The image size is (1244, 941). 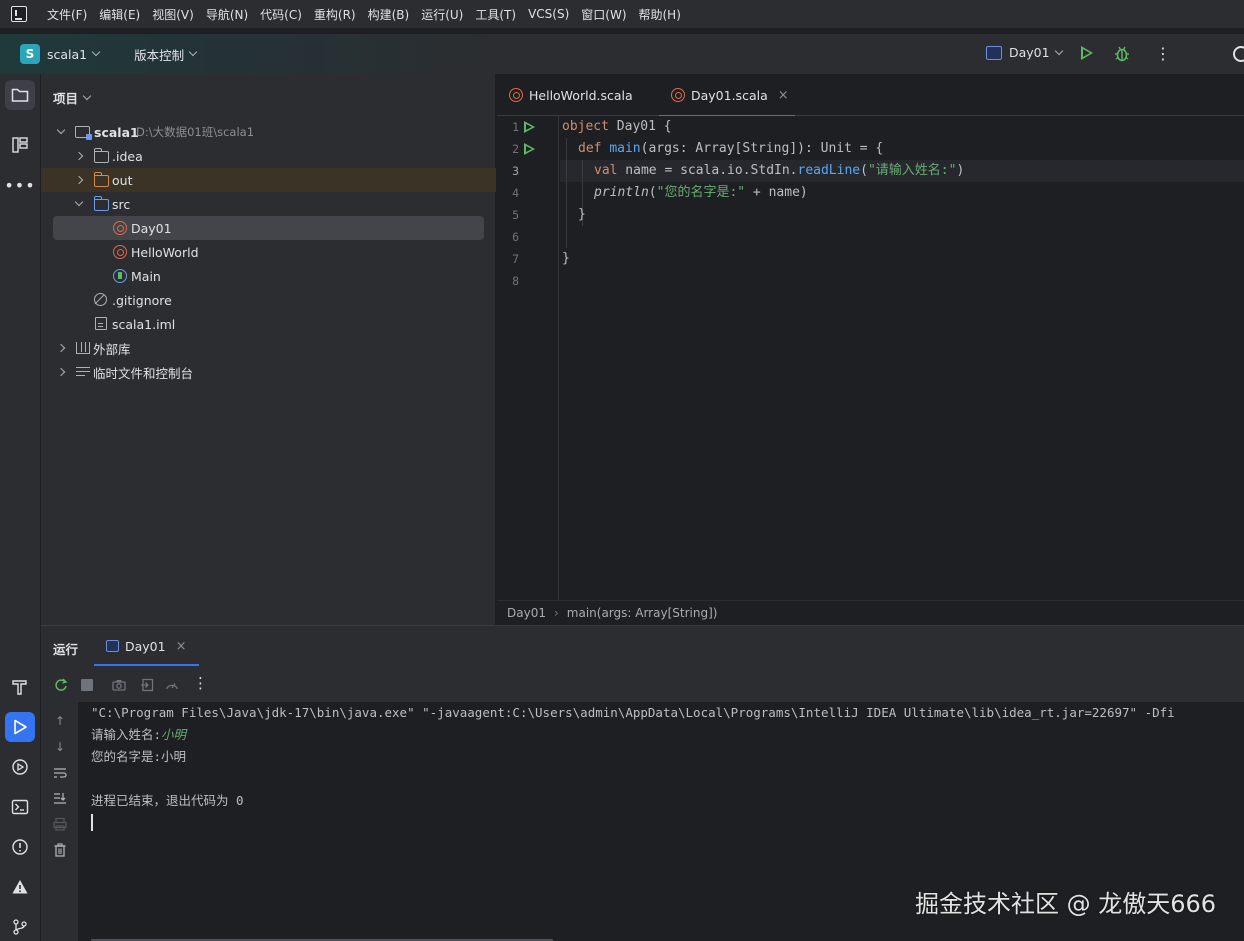 I want to click on services-tool-button, so click(x=20, y=767).